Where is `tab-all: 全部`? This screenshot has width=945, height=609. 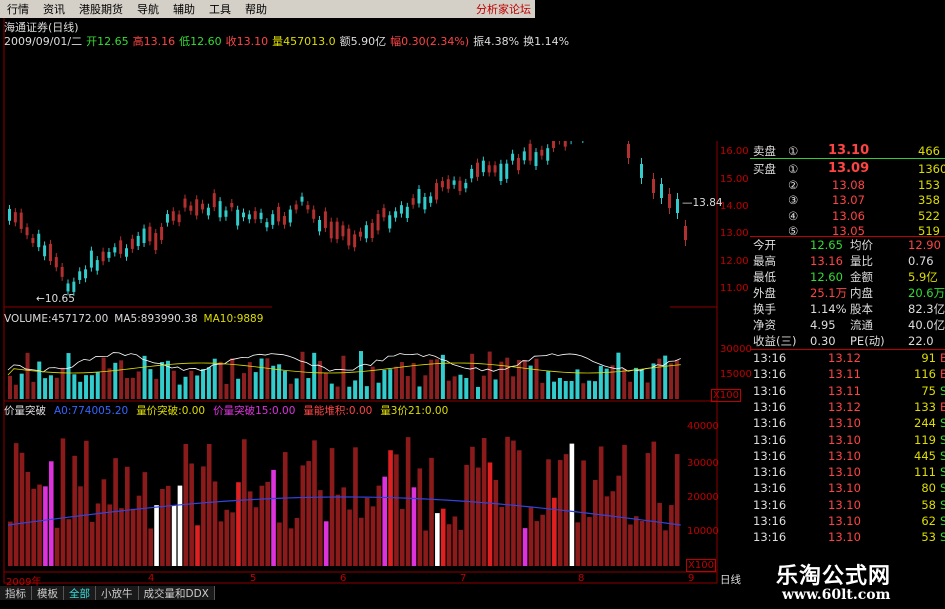
tab-all: 全部 is located at coordinates (80, 593).